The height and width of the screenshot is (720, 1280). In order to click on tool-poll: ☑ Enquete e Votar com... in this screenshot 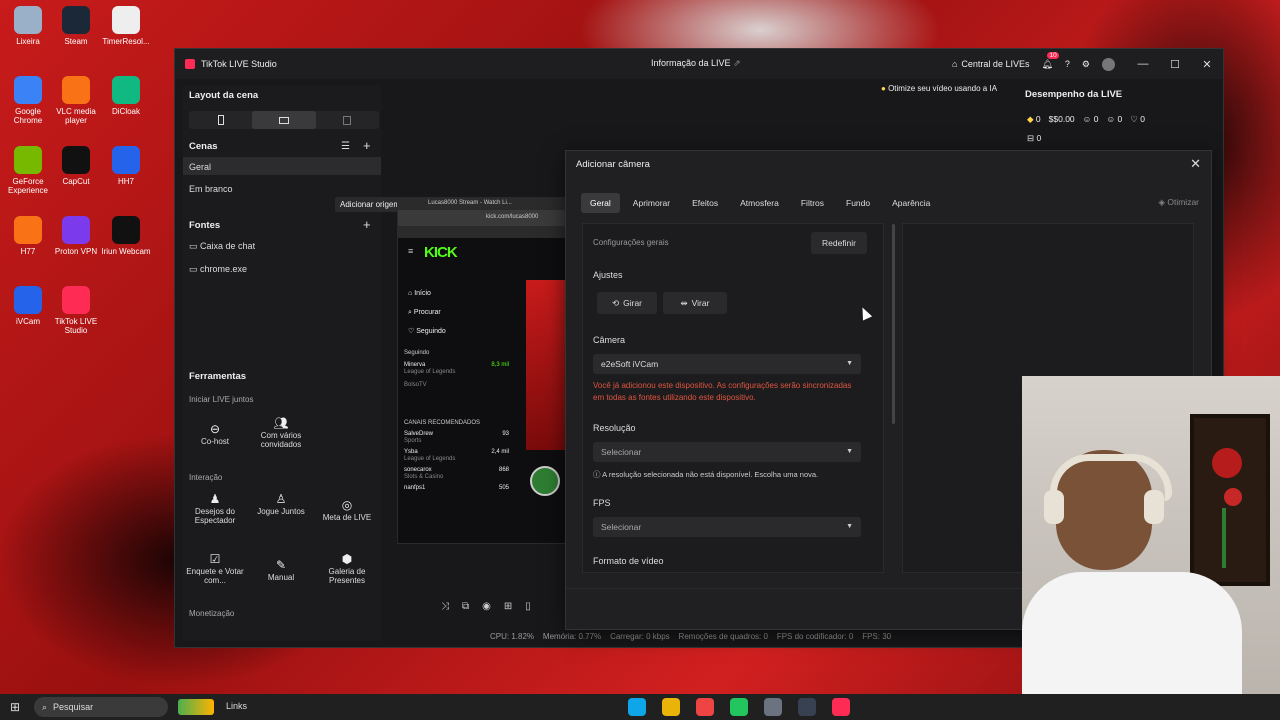, I will do `click(215, 568)`.